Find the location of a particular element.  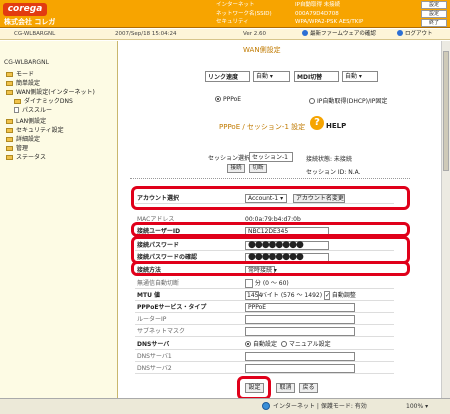

help-icon: ? is located at coordinates (317, 123).